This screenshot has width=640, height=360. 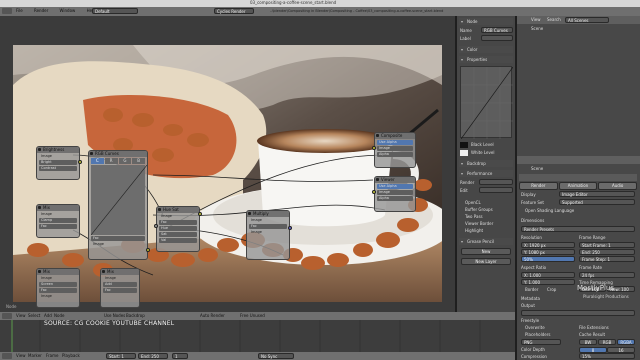 I want to click on channel-b: B, so click(x=138, y=161).